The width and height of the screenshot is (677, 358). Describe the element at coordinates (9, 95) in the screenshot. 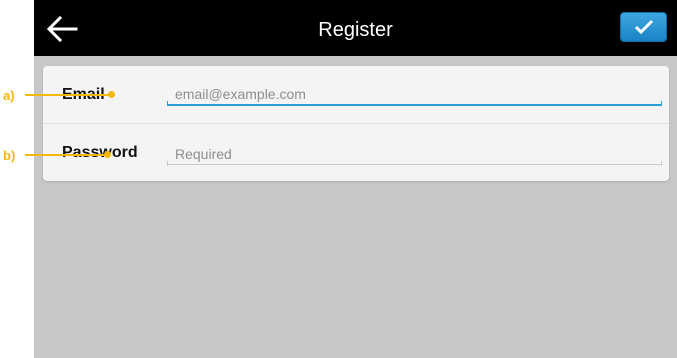

I see `annotation-a-label: a)` at that location.